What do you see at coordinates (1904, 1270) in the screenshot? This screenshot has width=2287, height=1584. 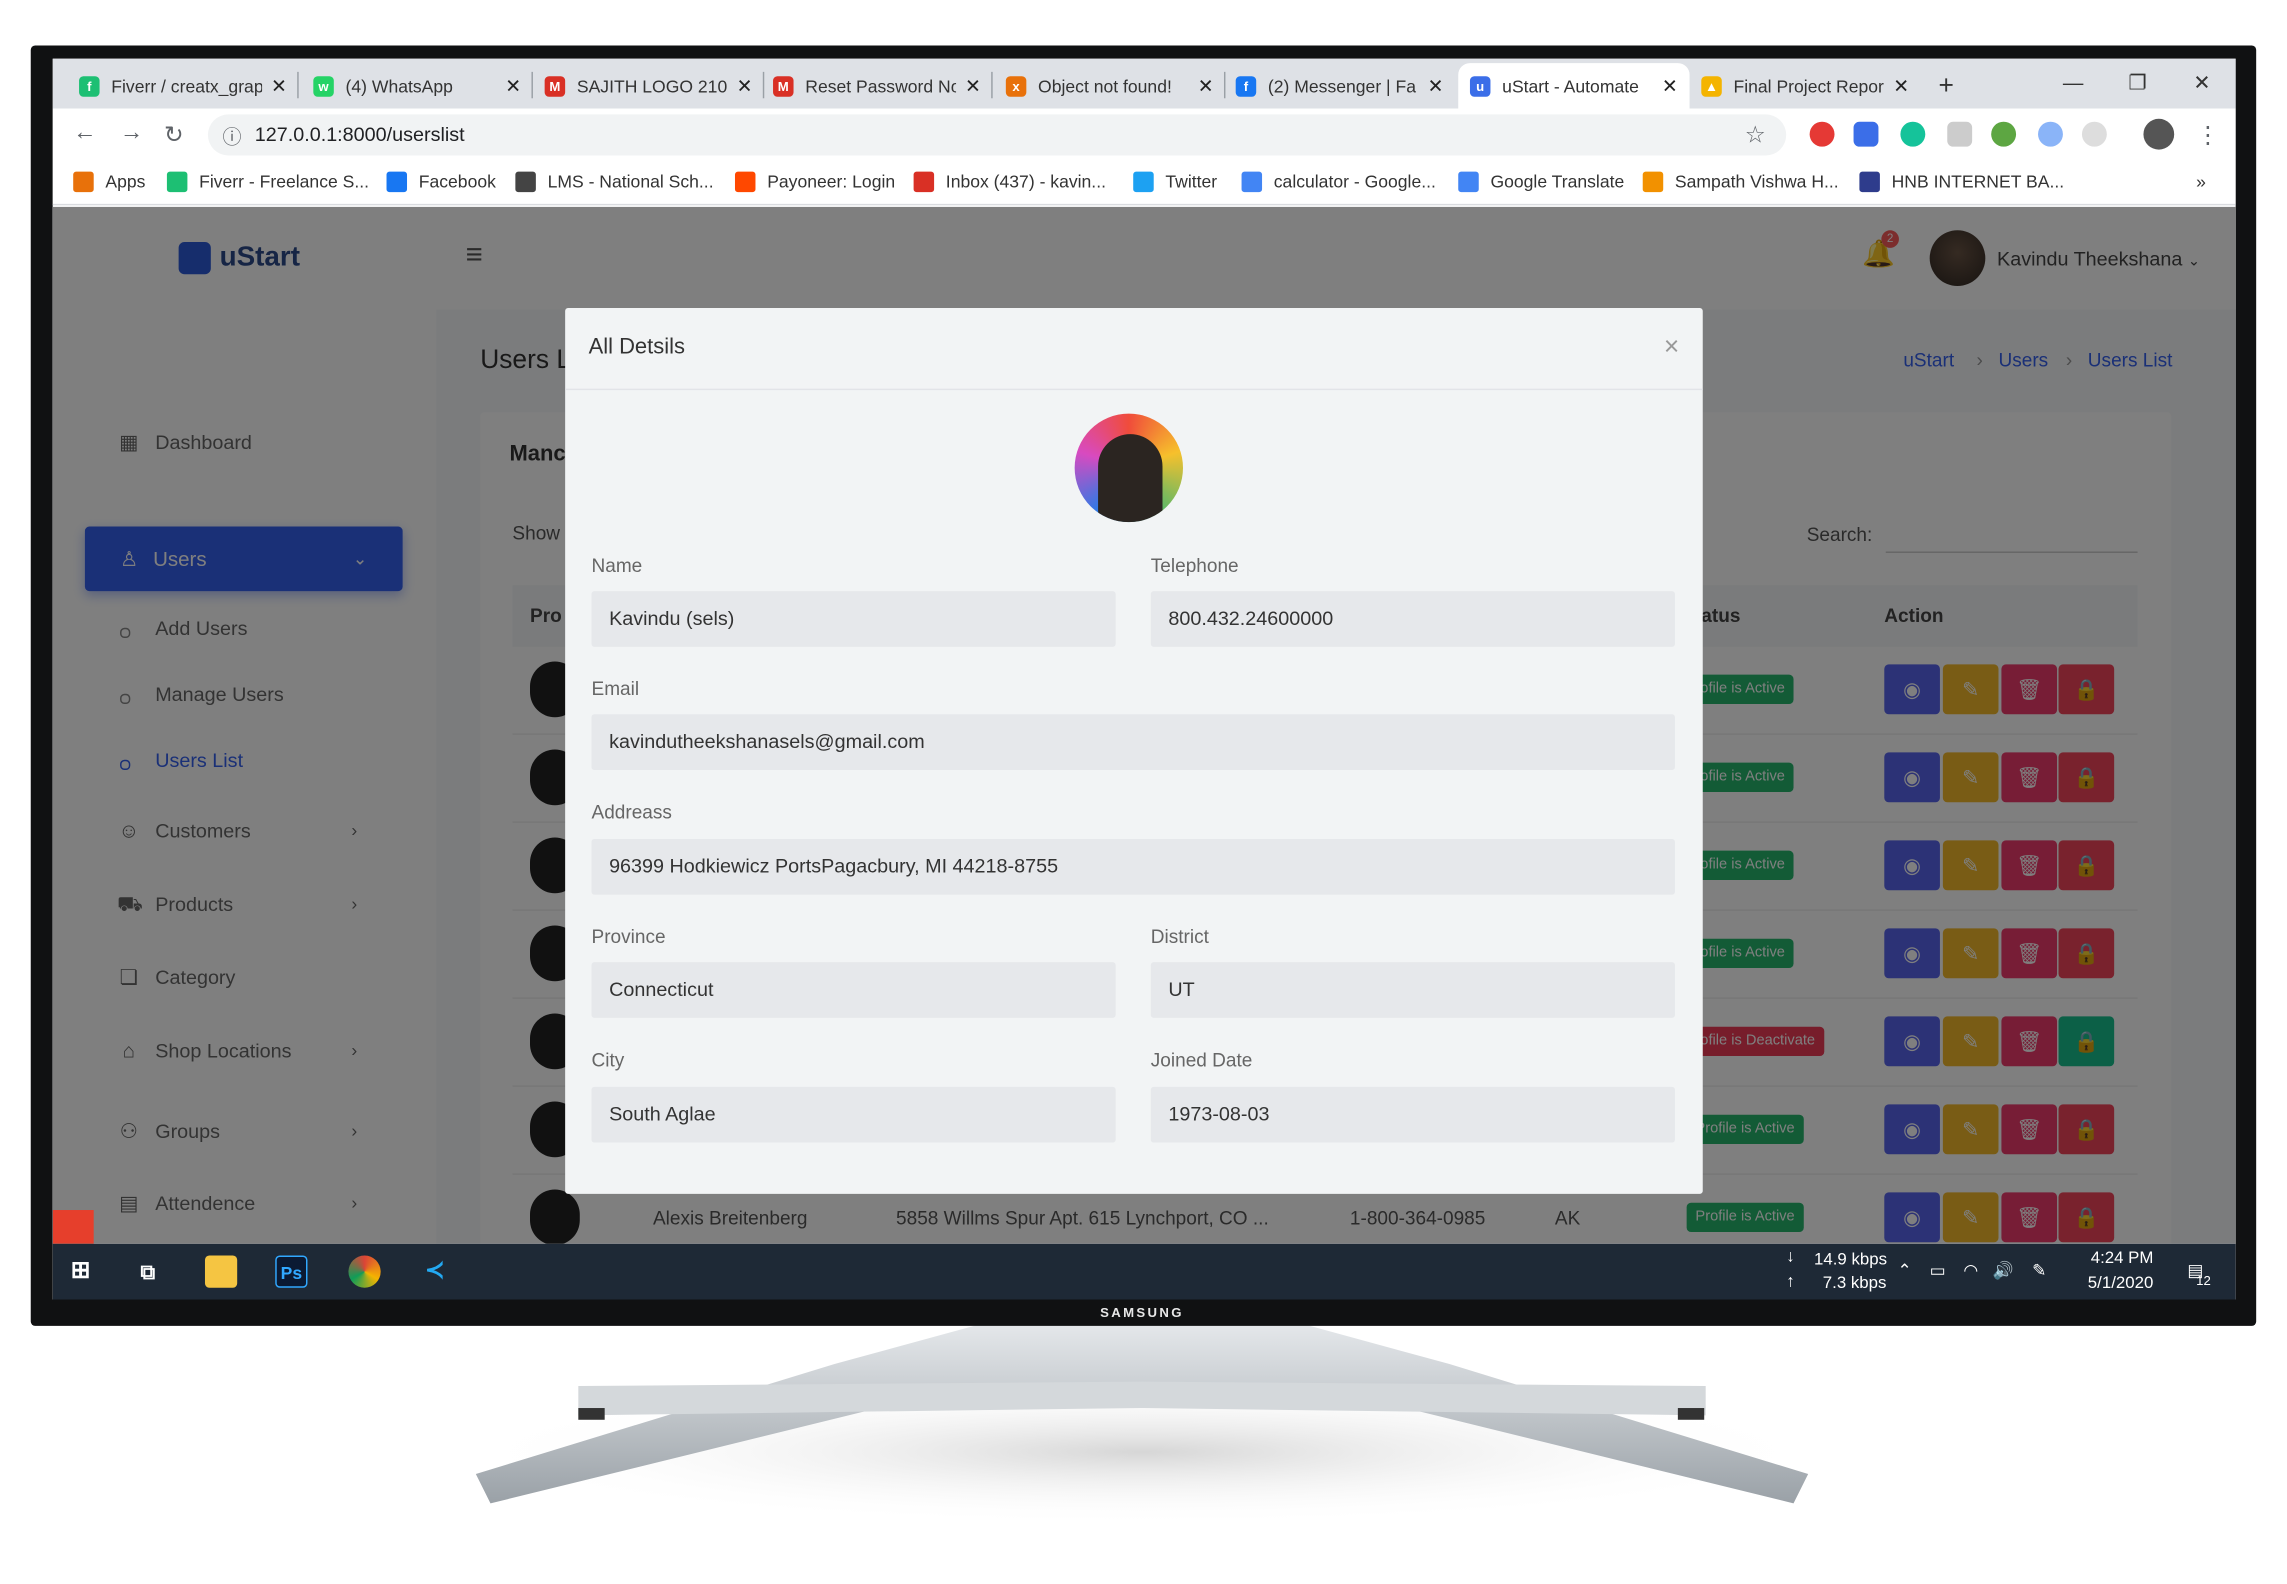 I see `chevron-up-icon: ⌃` at bounding box center [1904, 1270].